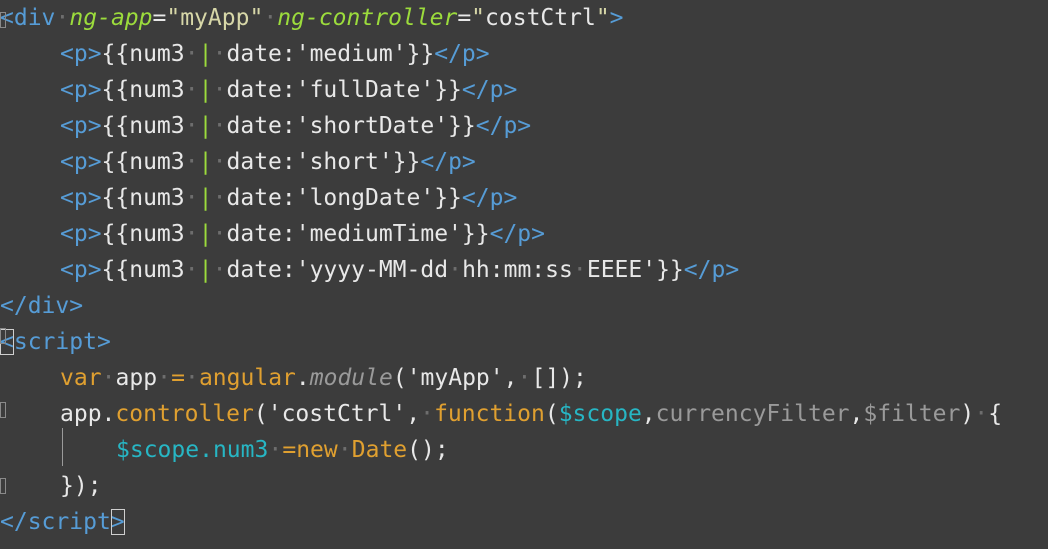 The width and height of the screenshot is (1048, 549). What do you see at coordinates (912, 414) in the screenshot?
I see `code-token: $filter` at bounding box center [912, 414].